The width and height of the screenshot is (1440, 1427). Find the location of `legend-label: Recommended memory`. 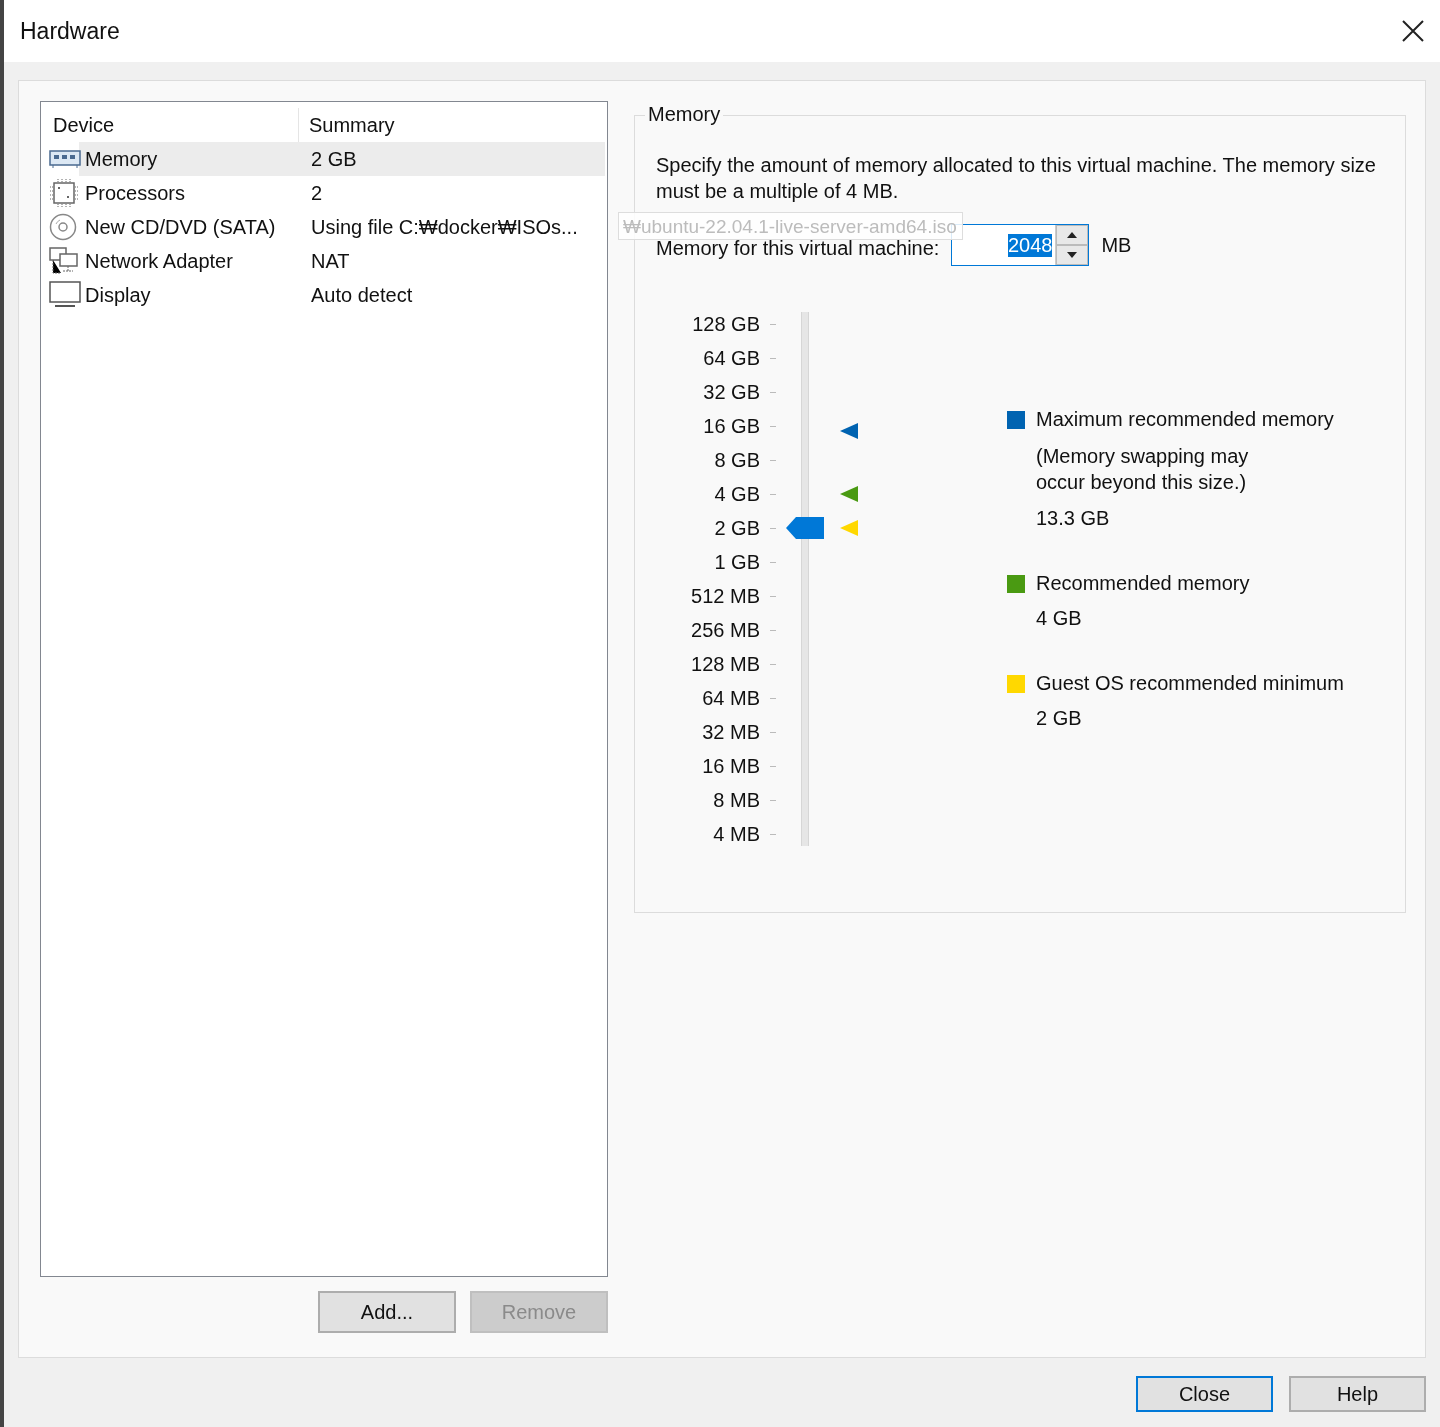

legend-label: Recommended memory is located at coordinates (1143, 583).